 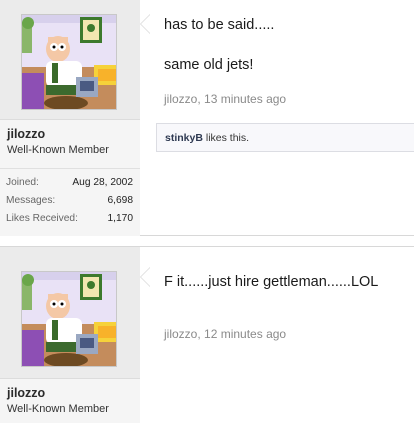 I want to click on likes-summary: stinkyB likes this., so click(x=285, y=137).